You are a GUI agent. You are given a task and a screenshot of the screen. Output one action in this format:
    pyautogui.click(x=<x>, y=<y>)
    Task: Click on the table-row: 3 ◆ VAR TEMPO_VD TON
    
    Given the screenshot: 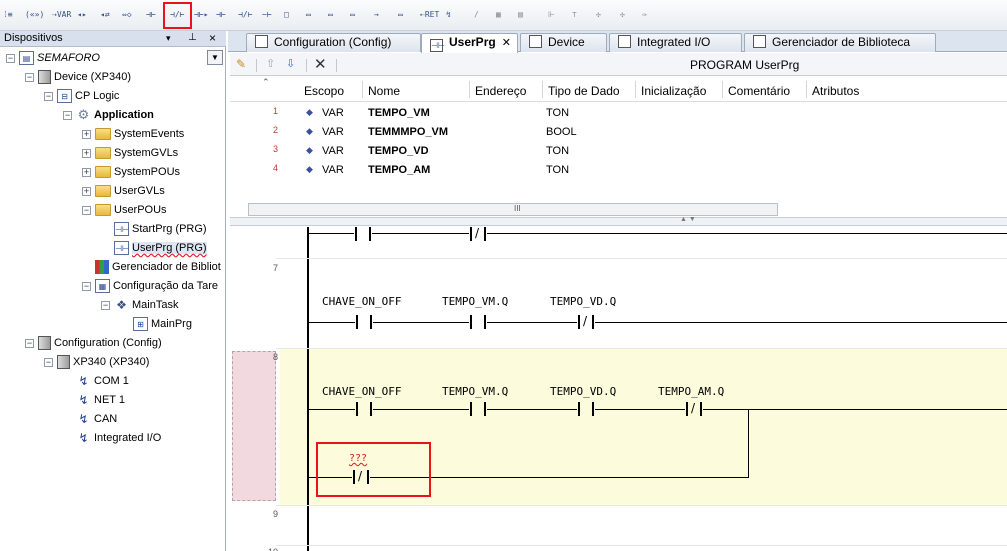 What is the action you would take?
    pyautogui.click(x=618, y=151)
    